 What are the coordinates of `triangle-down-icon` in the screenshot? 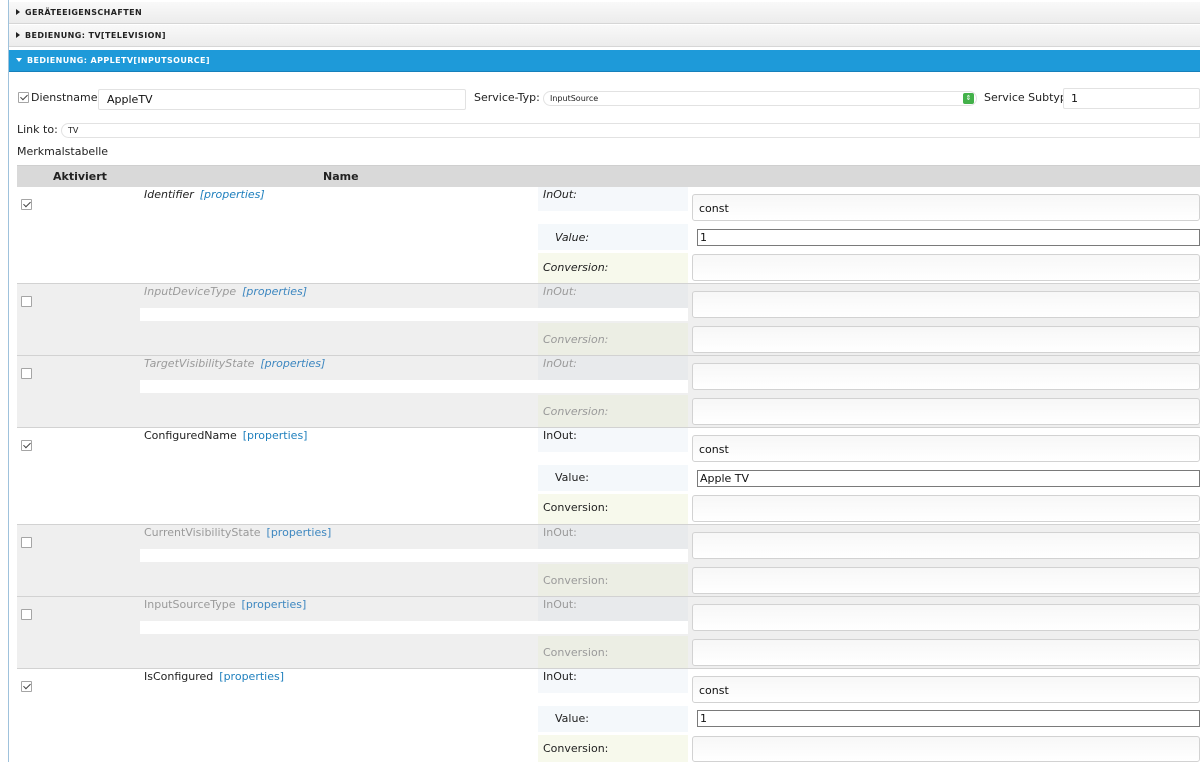 It's located at (19, 59).